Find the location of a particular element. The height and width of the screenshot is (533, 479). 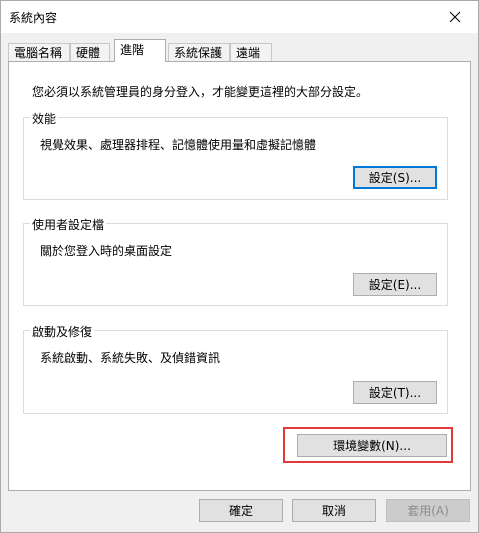

startup-recovery-title: 啟動及修復 is located at coordinates (62, 331).